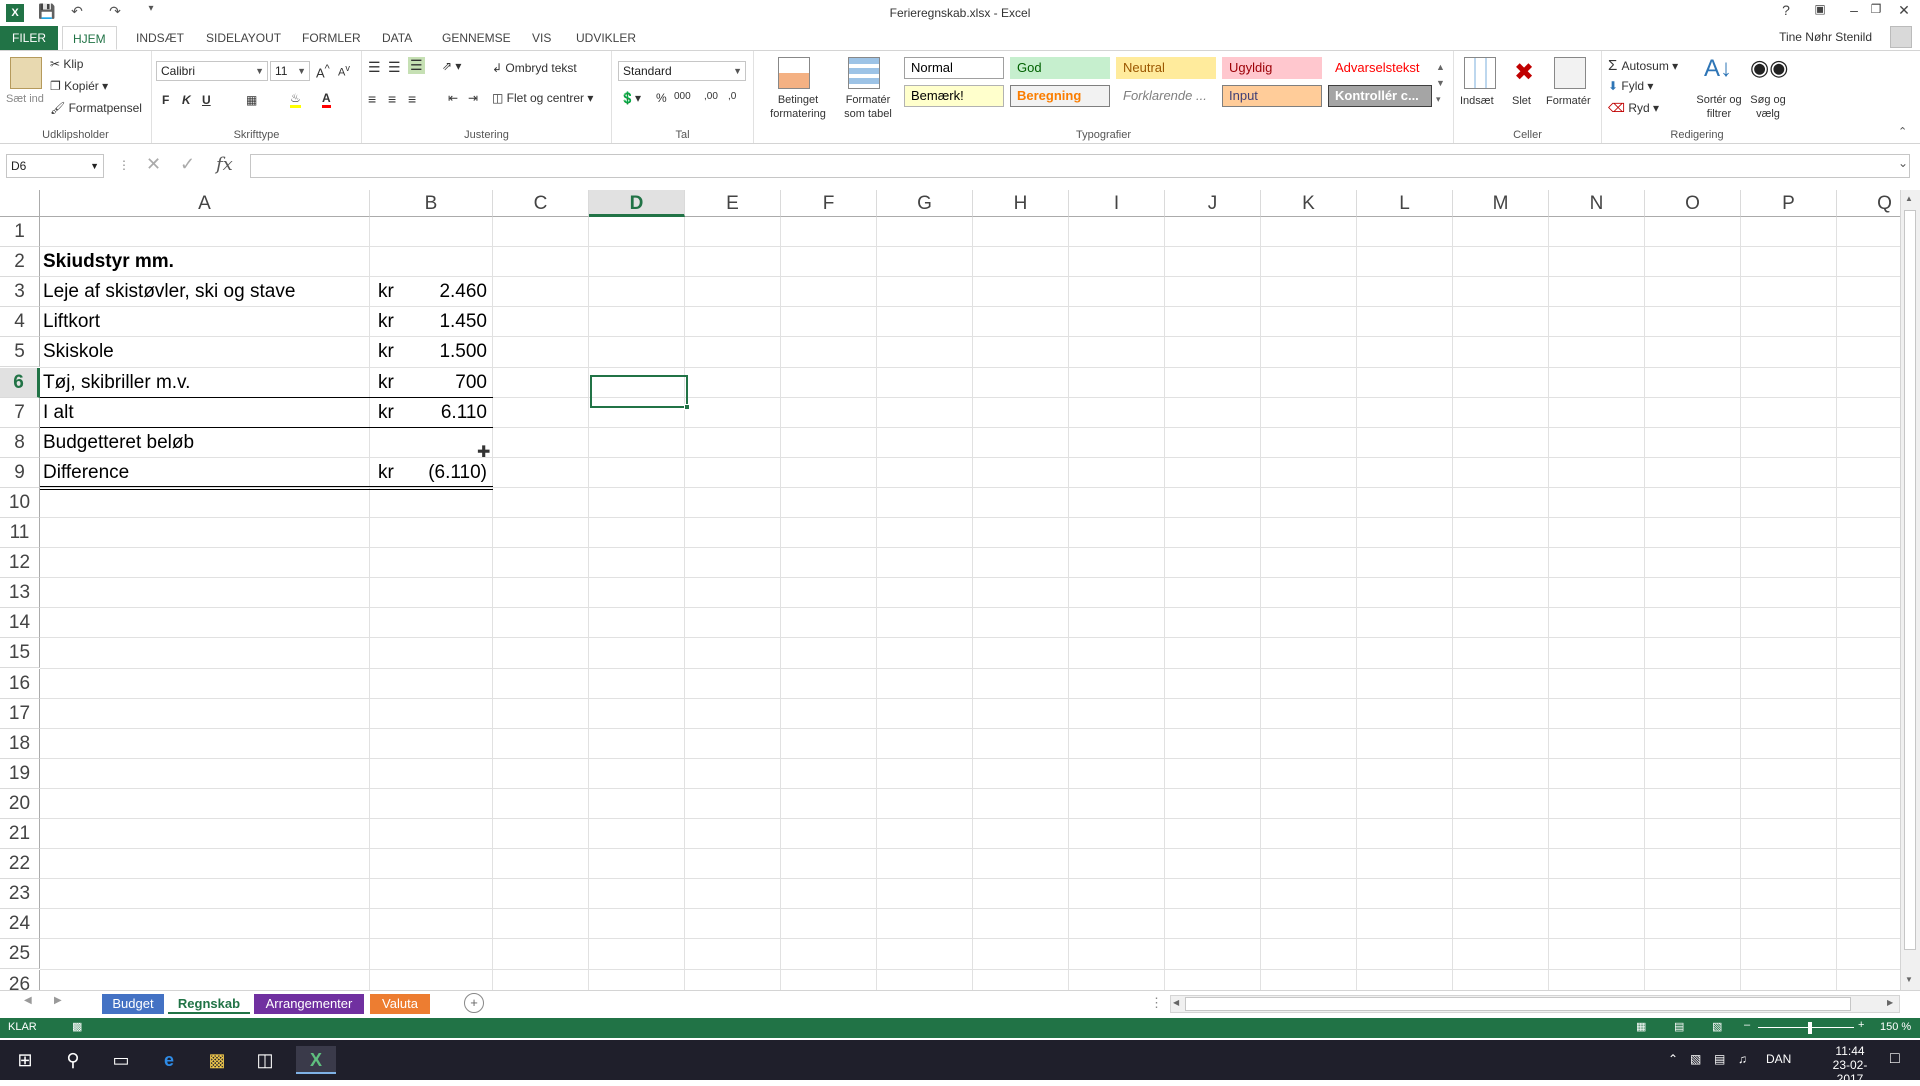 This screenshot has width=1920, height=1086. What do you see at coordinates (20, 563) in the screenshot?
I see `row-header-12: 12` at bounding box center [20, 563].